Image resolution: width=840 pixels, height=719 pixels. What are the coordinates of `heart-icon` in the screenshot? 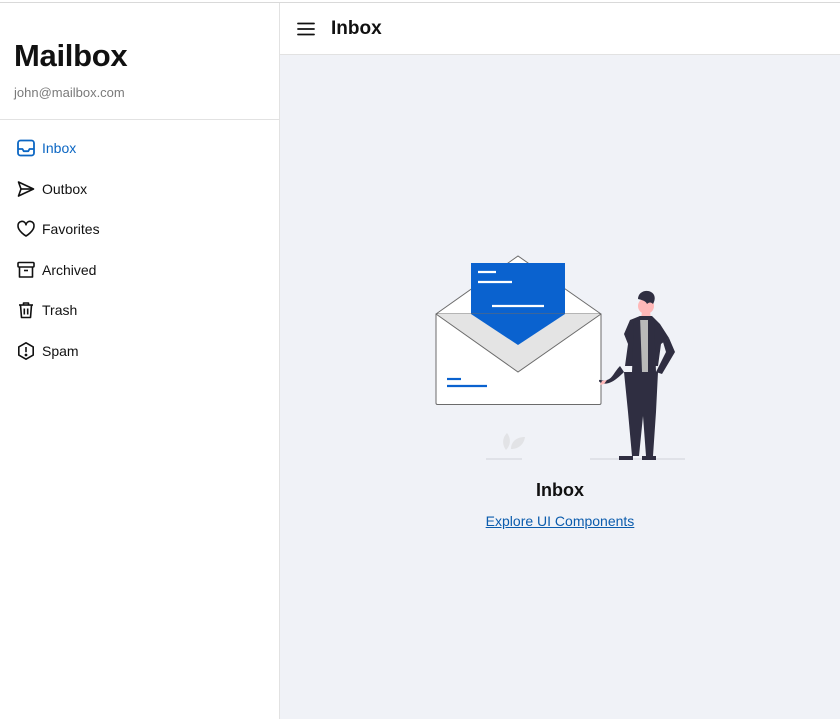 It's located at (26, 229).